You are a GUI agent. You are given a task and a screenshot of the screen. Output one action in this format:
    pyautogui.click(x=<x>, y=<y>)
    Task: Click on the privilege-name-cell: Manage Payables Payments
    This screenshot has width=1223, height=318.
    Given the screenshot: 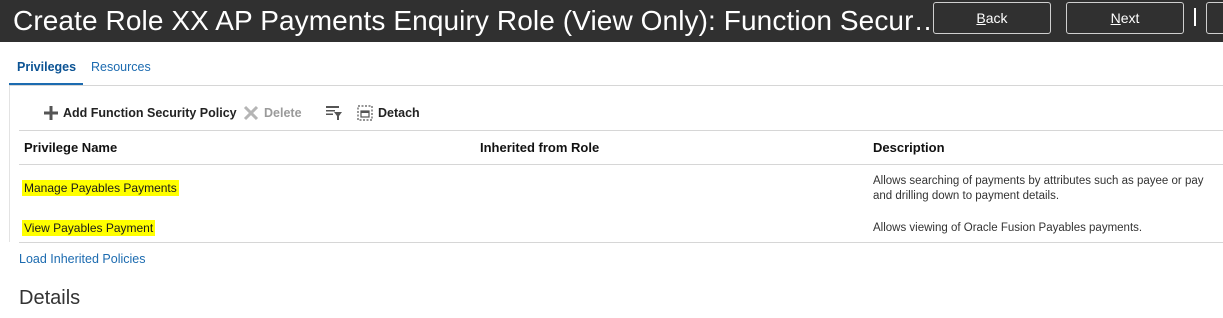 What is the action you would take?
    pyautogui.click(x=100, y=188)
    